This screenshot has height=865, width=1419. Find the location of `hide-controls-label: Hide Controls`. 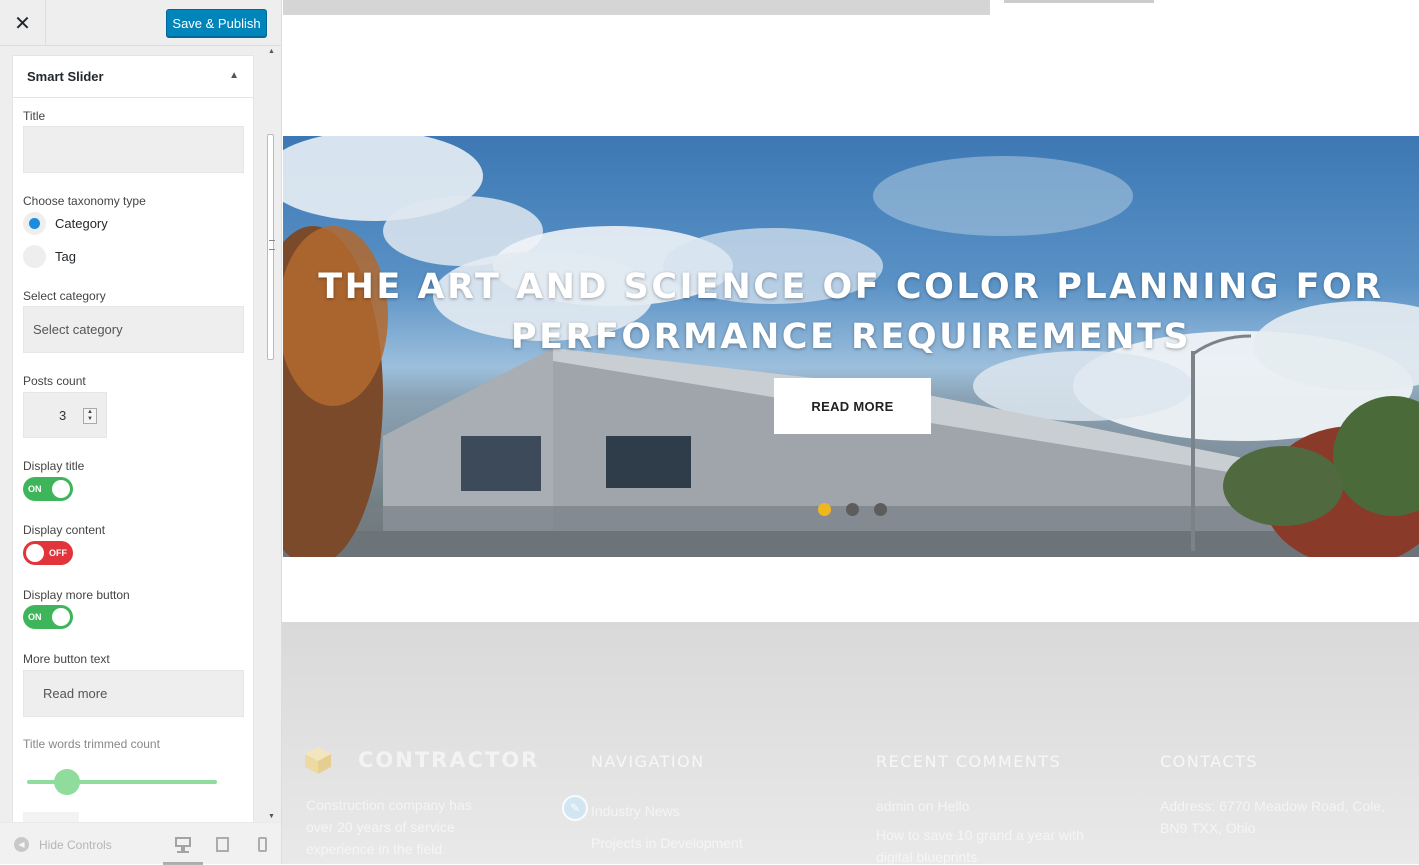

hide-controls-label: Hide Controls is located at coordinates (75, 844).